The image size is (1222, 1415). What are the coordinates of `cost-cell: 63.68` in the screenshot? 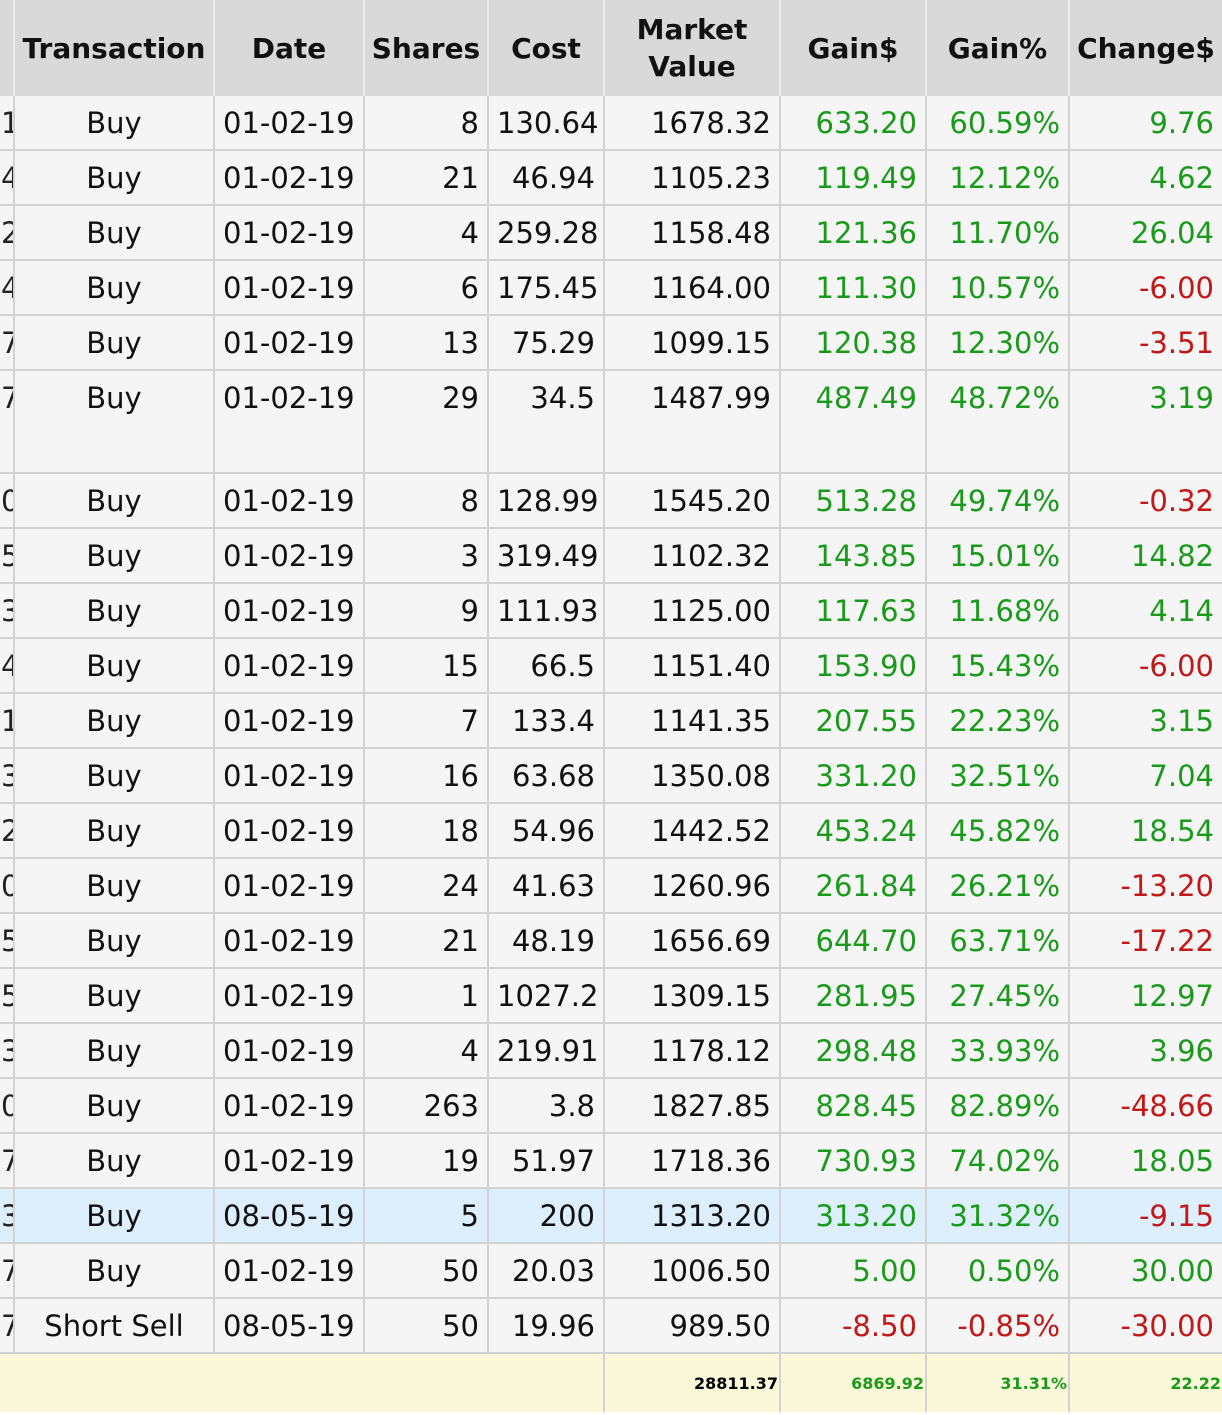 It's located at (546, 776).